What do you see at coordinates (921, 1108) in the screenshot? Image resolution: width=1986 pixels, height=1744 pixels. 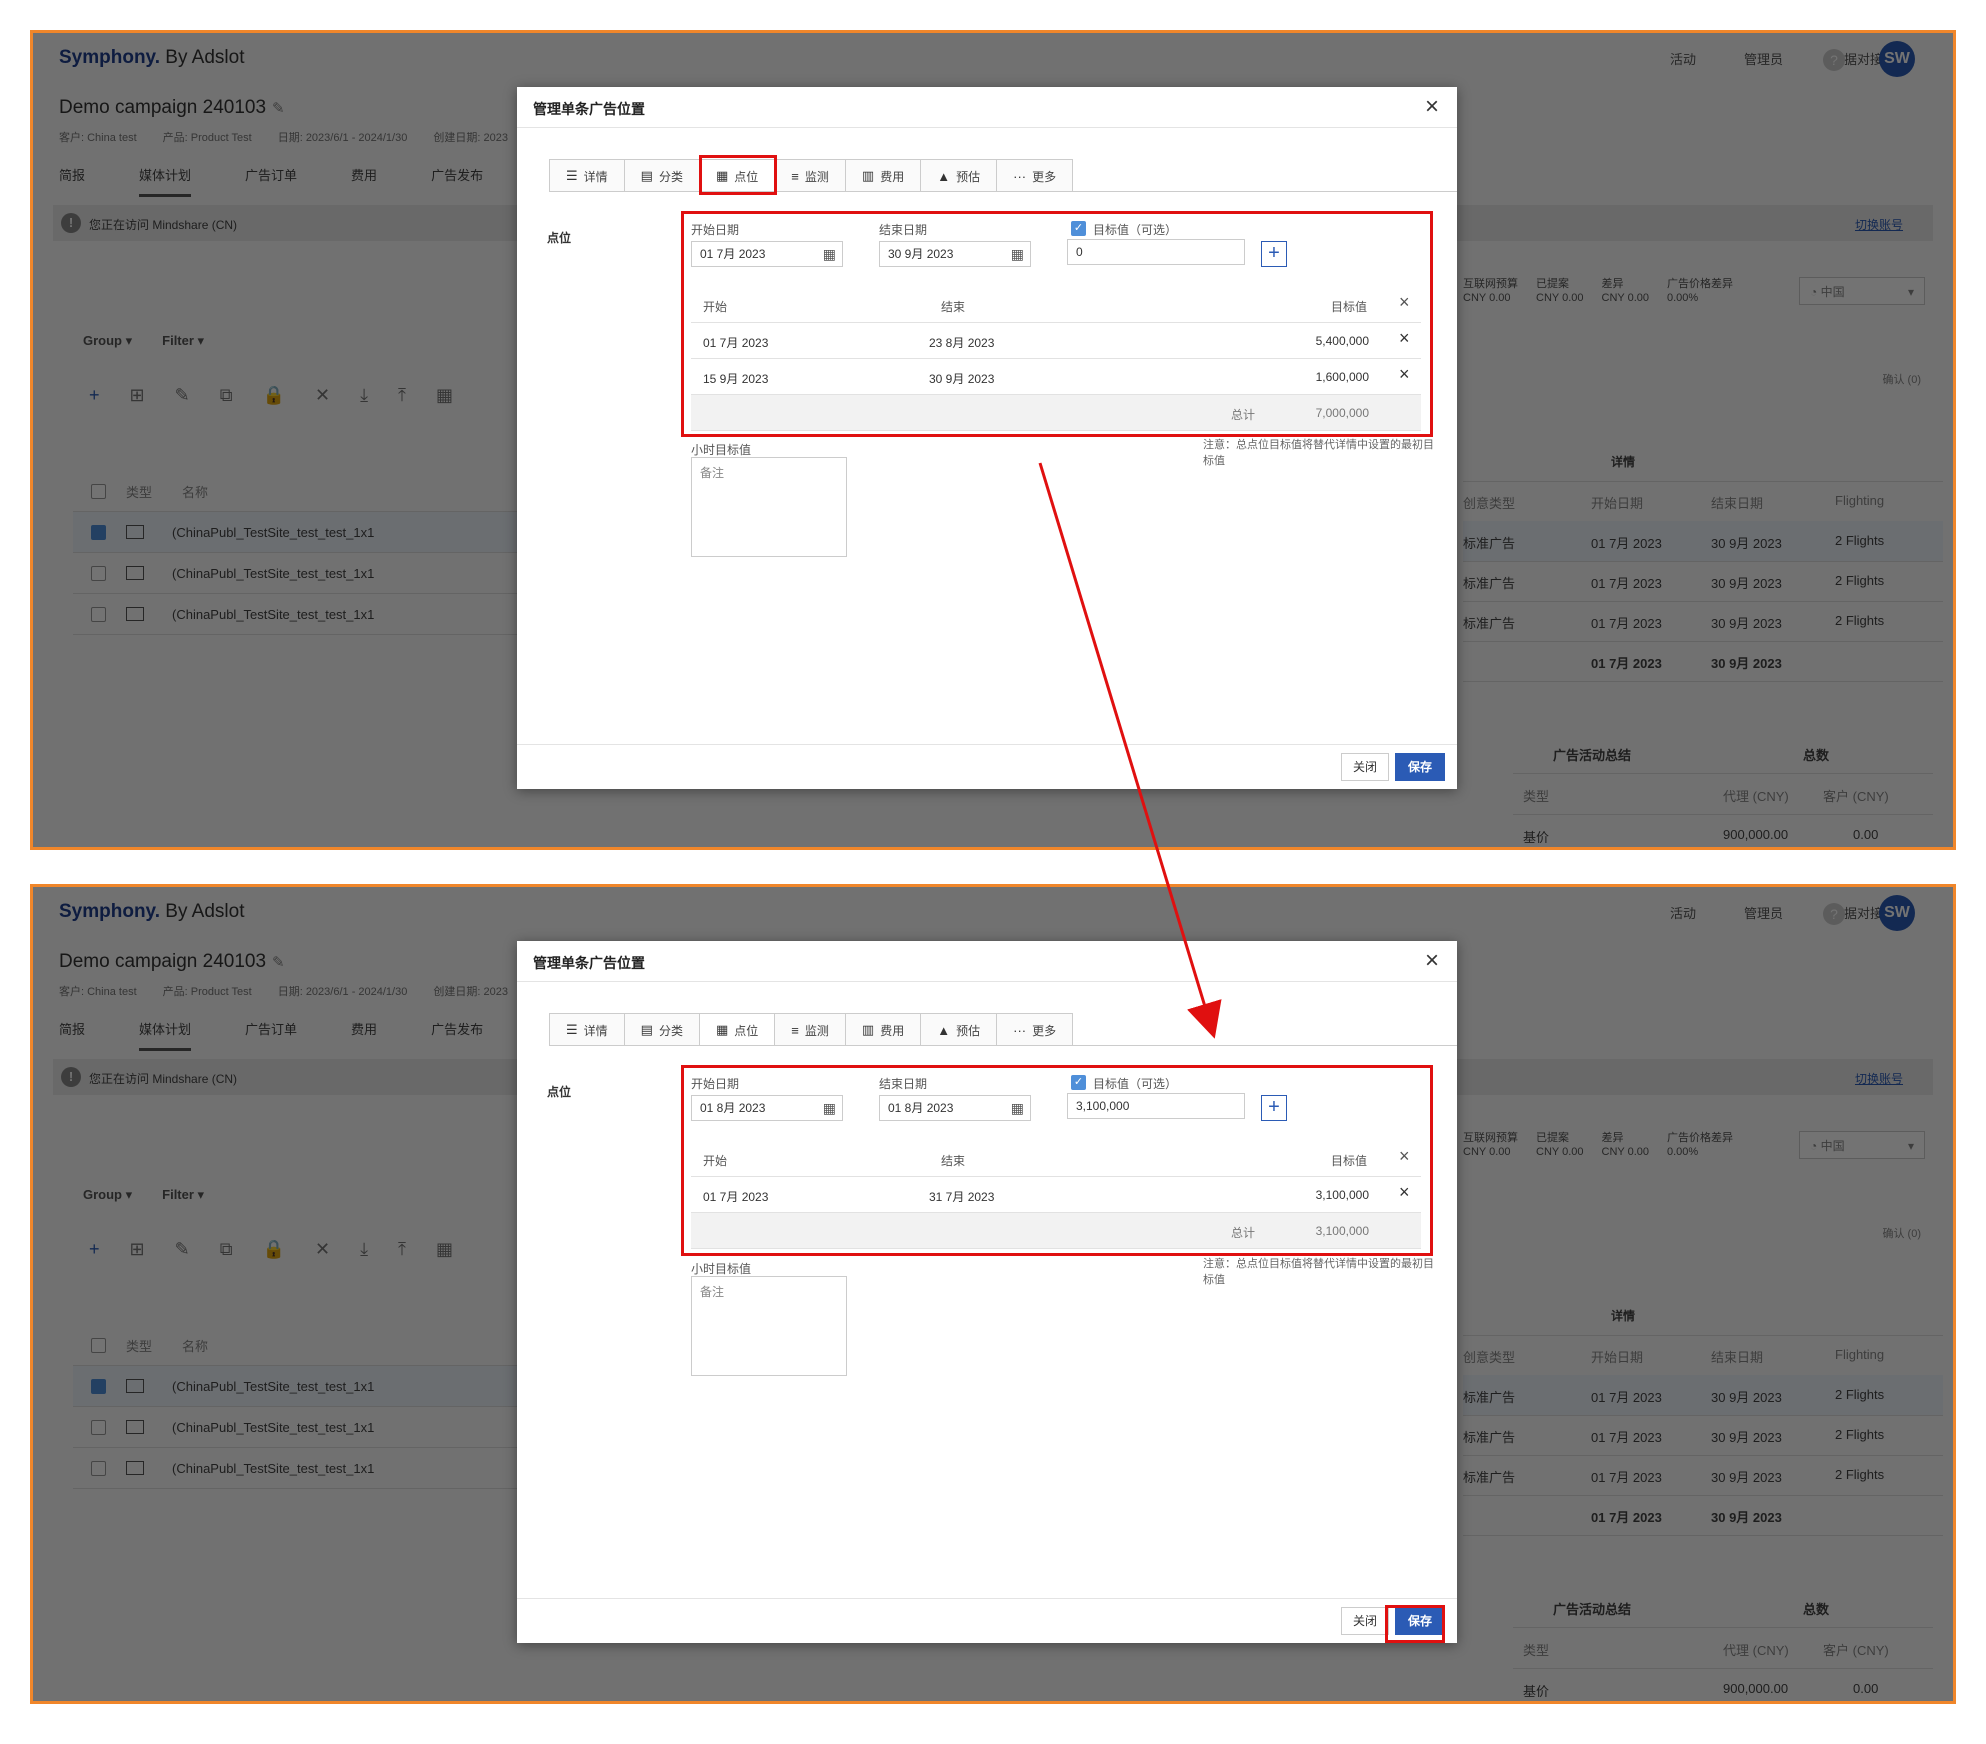 I see `end-date-value: 01 8月 2023` at bounding box center [921, 1108].